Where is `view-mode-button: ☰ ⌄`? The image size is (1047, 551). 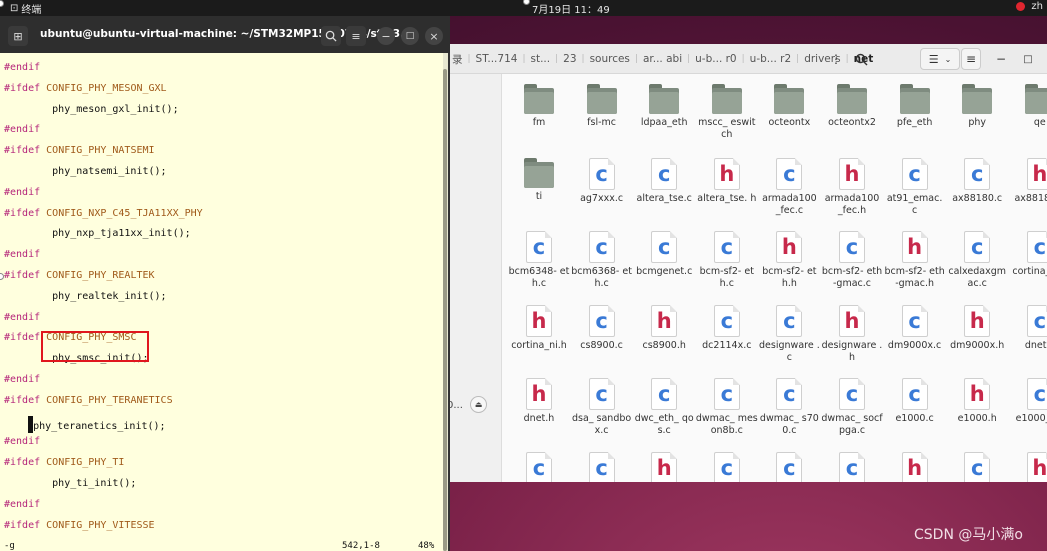
view-mode-button: ☰ ⌄ is located at coordinates (940, 59).